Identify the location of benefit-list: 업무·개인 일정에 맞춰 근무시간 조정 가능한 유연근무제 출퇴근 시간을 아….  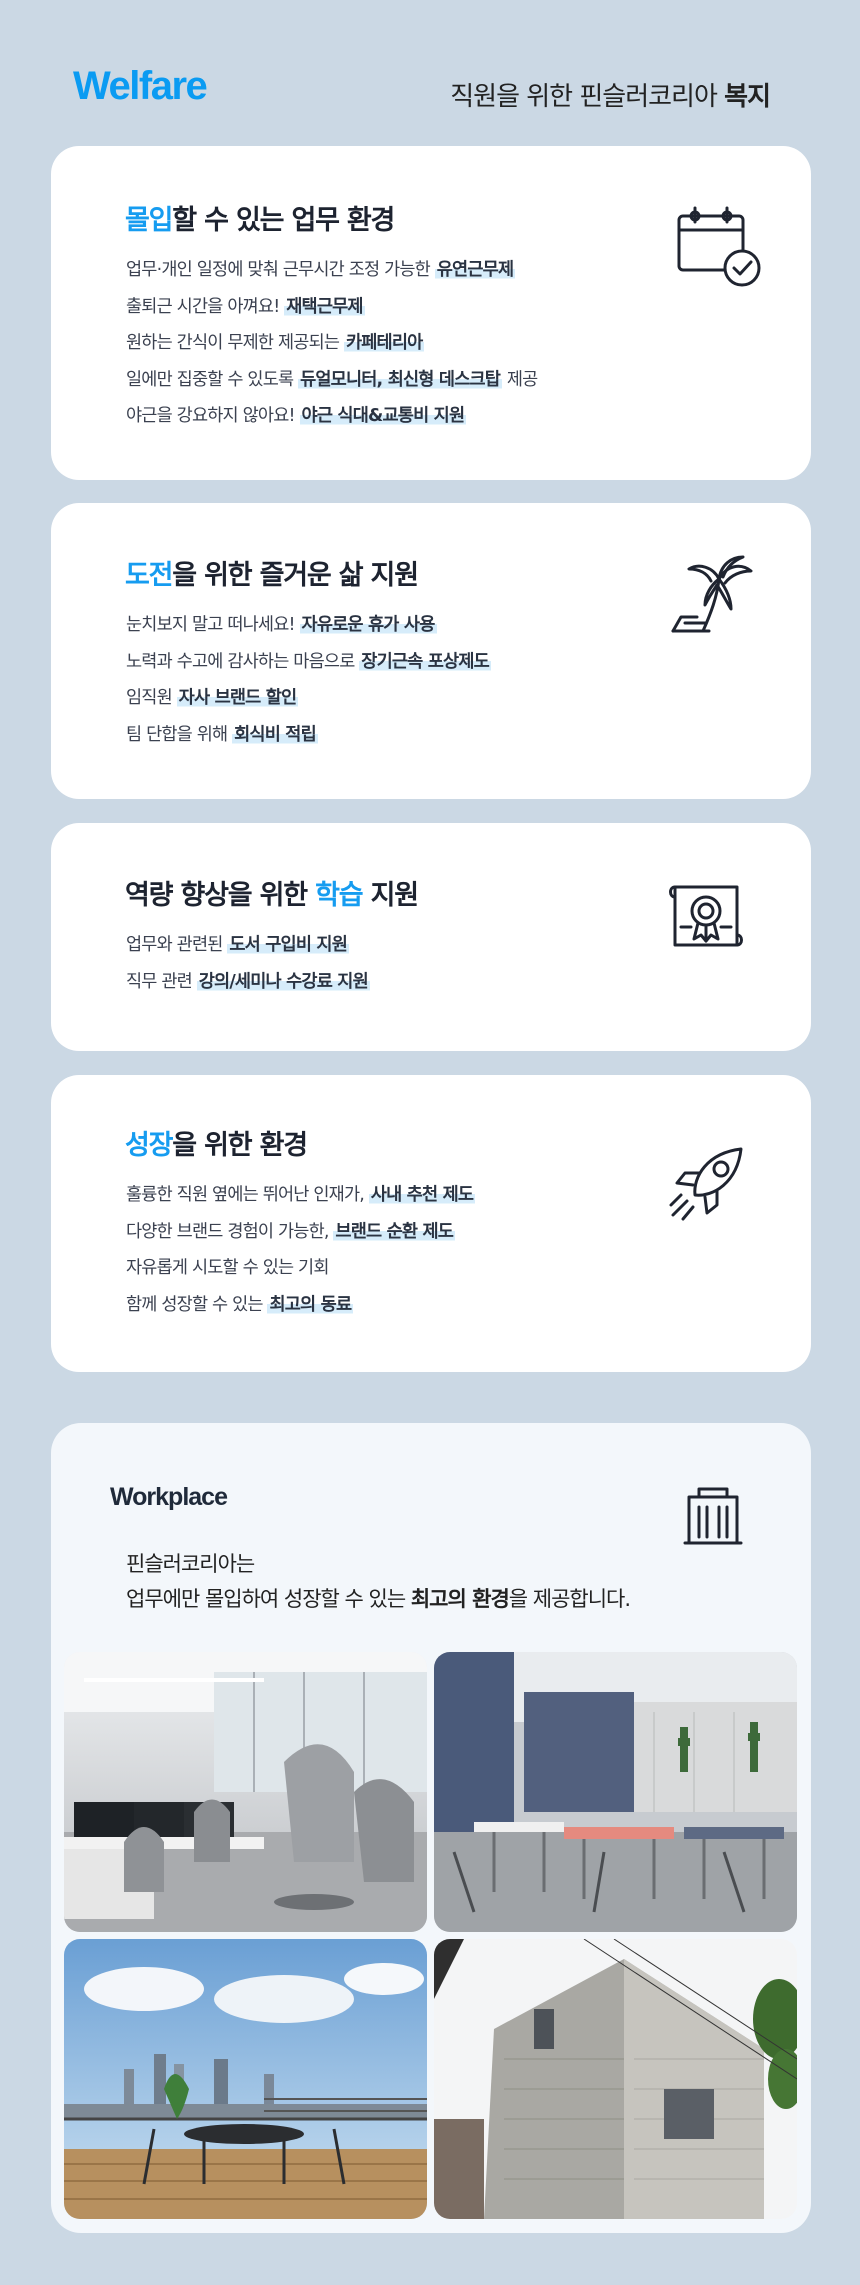
(332, 343).